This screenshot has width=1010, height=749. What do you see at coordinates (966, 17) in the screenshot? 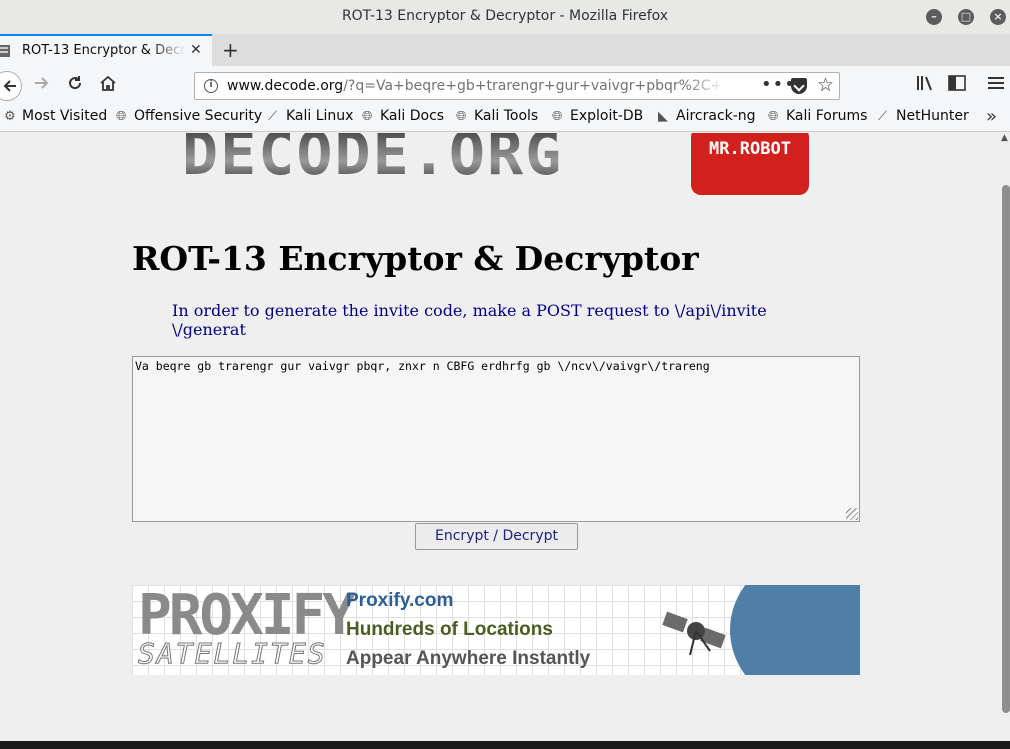
I see `maximize-button: □` at bounding box center [966, 17].